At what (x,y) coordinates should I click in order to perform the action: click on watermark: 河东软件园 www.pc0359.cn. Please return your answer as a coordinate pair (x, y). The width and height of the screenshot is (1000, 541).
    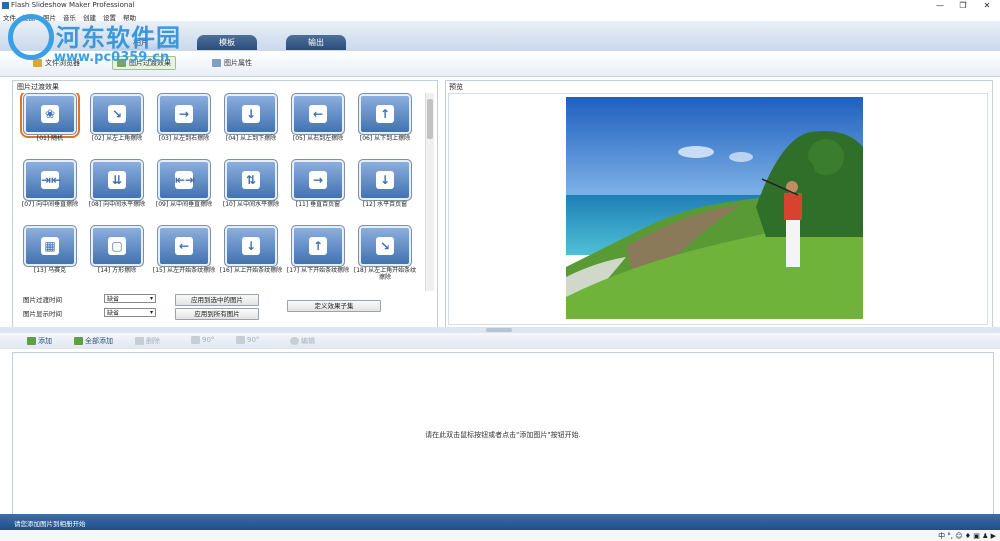
    Looking at the image, I should click on (123, 44).